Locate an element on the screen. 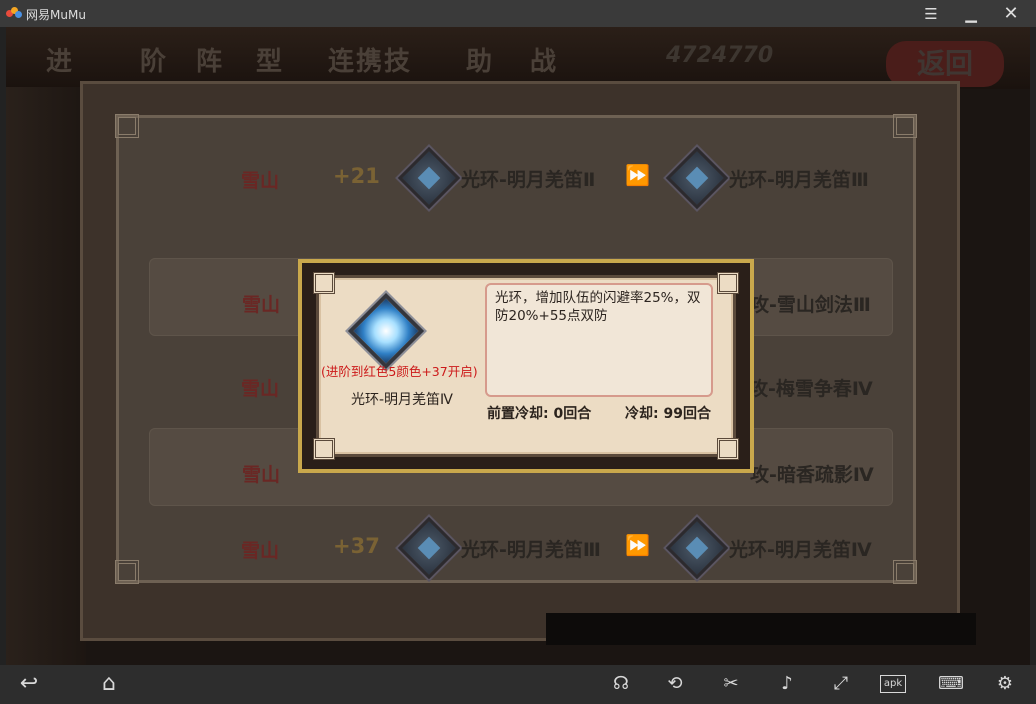  settings-icon: ⚙ is located at coordinates (1005, 684).